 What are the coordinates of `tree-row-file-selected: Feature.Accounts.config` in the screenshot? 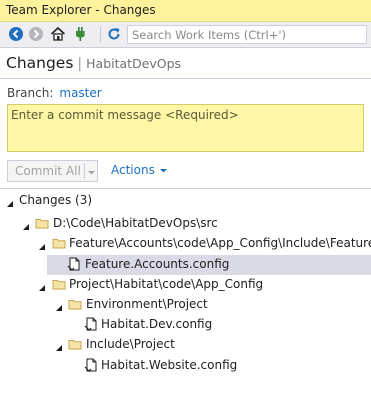 It's located at (209, 265).